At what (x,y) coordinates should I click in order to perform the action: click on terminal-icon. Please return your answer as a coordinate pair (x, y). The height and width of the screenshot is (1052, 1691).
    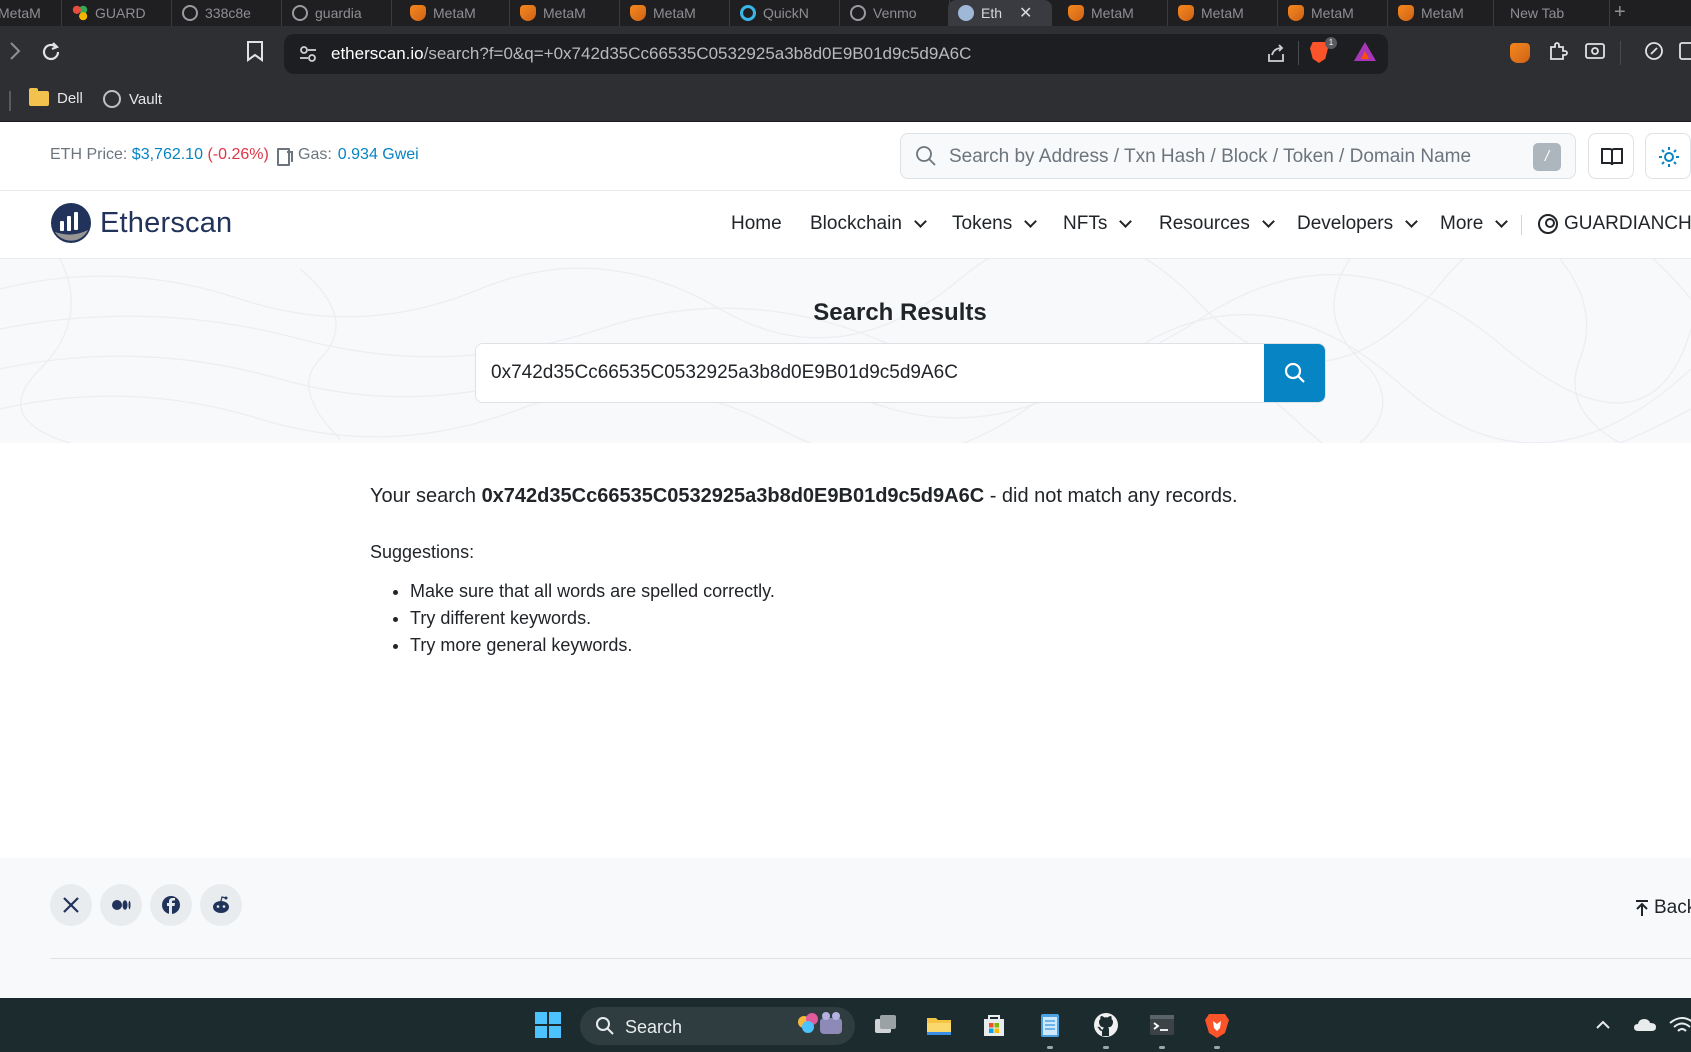
    Looking at the image, I should click on (1162, 1025).